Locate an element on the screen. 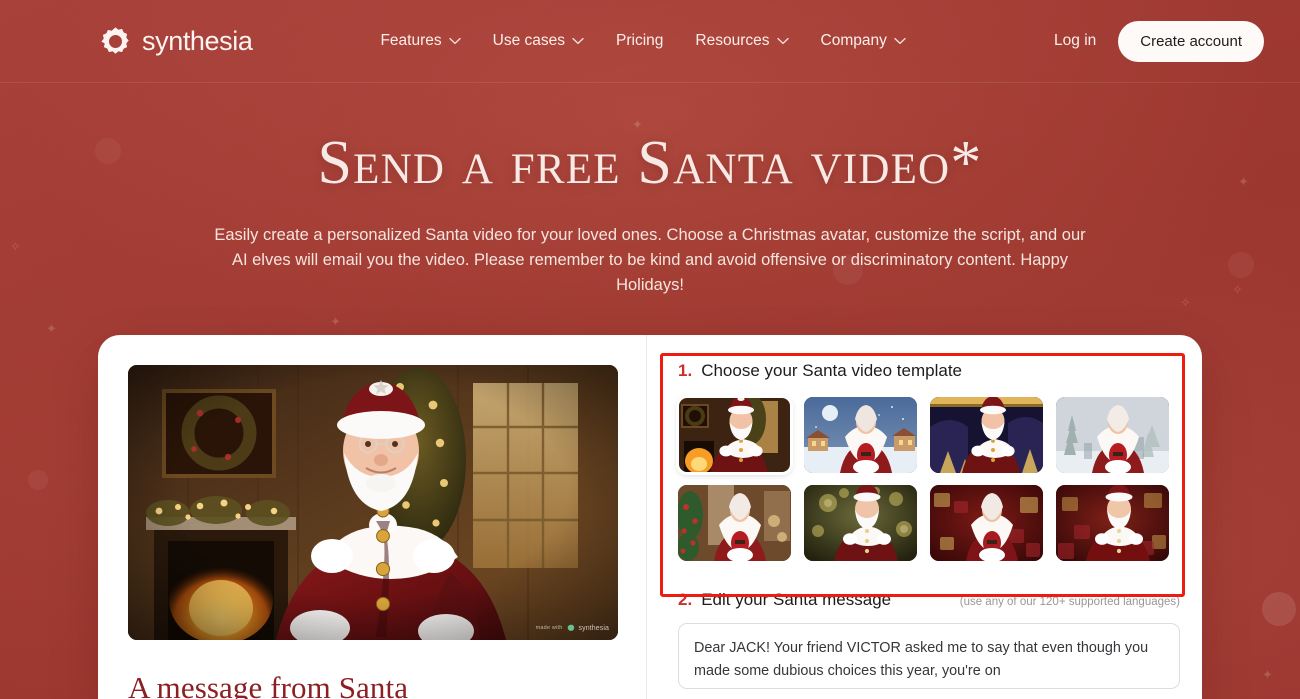 Image resolution: width=1300 pixels, height=699 pixels. template-mrs-claus-snowy-village is located at coordinates (860, 435).